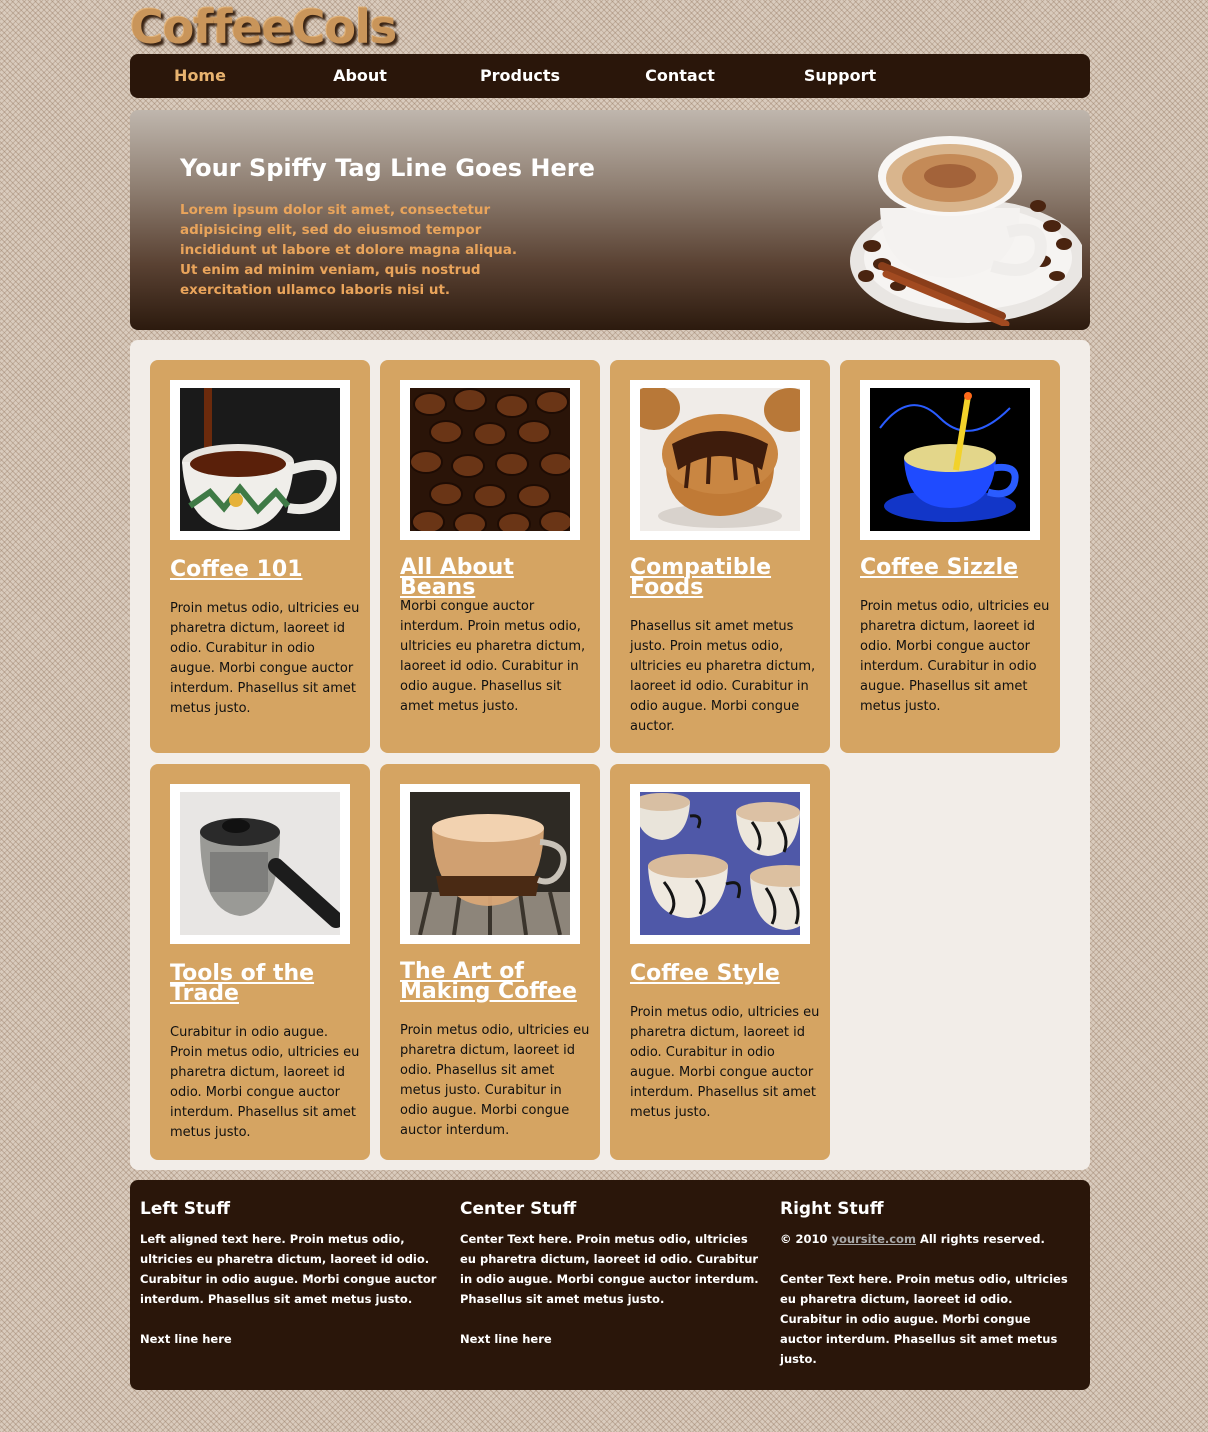  Describe the element at coordinates (520, 76) in the screenshot. I see `nav-item-products: Products` at that location.